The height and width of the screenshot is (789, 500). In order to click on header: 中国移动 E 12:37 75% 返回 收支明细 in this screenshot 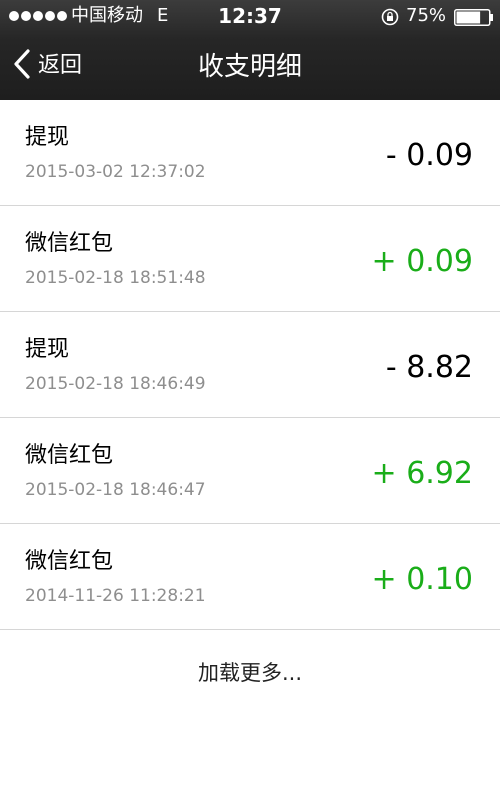, I will do `click(250, 50)`.